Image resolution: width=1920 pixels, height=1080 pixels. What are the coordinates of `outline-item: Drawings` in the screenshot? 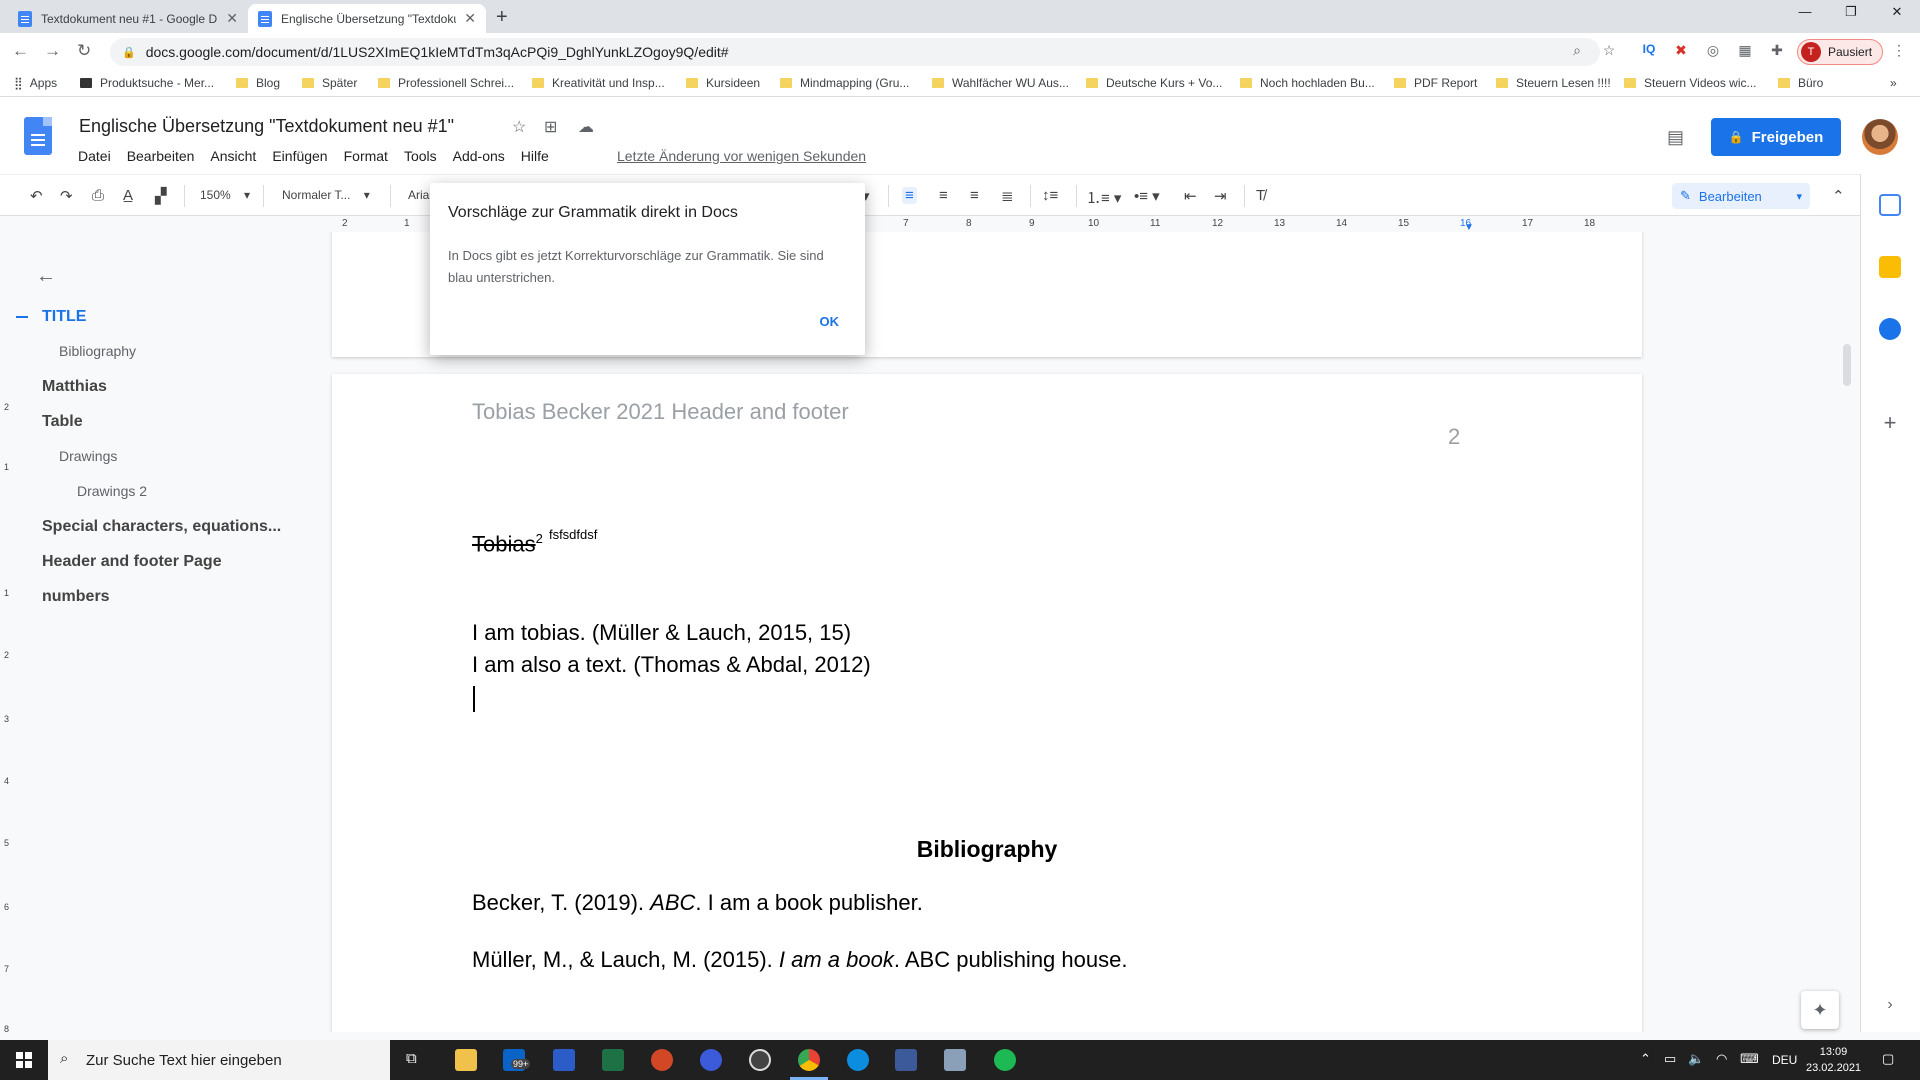 It's located at (88, 456).